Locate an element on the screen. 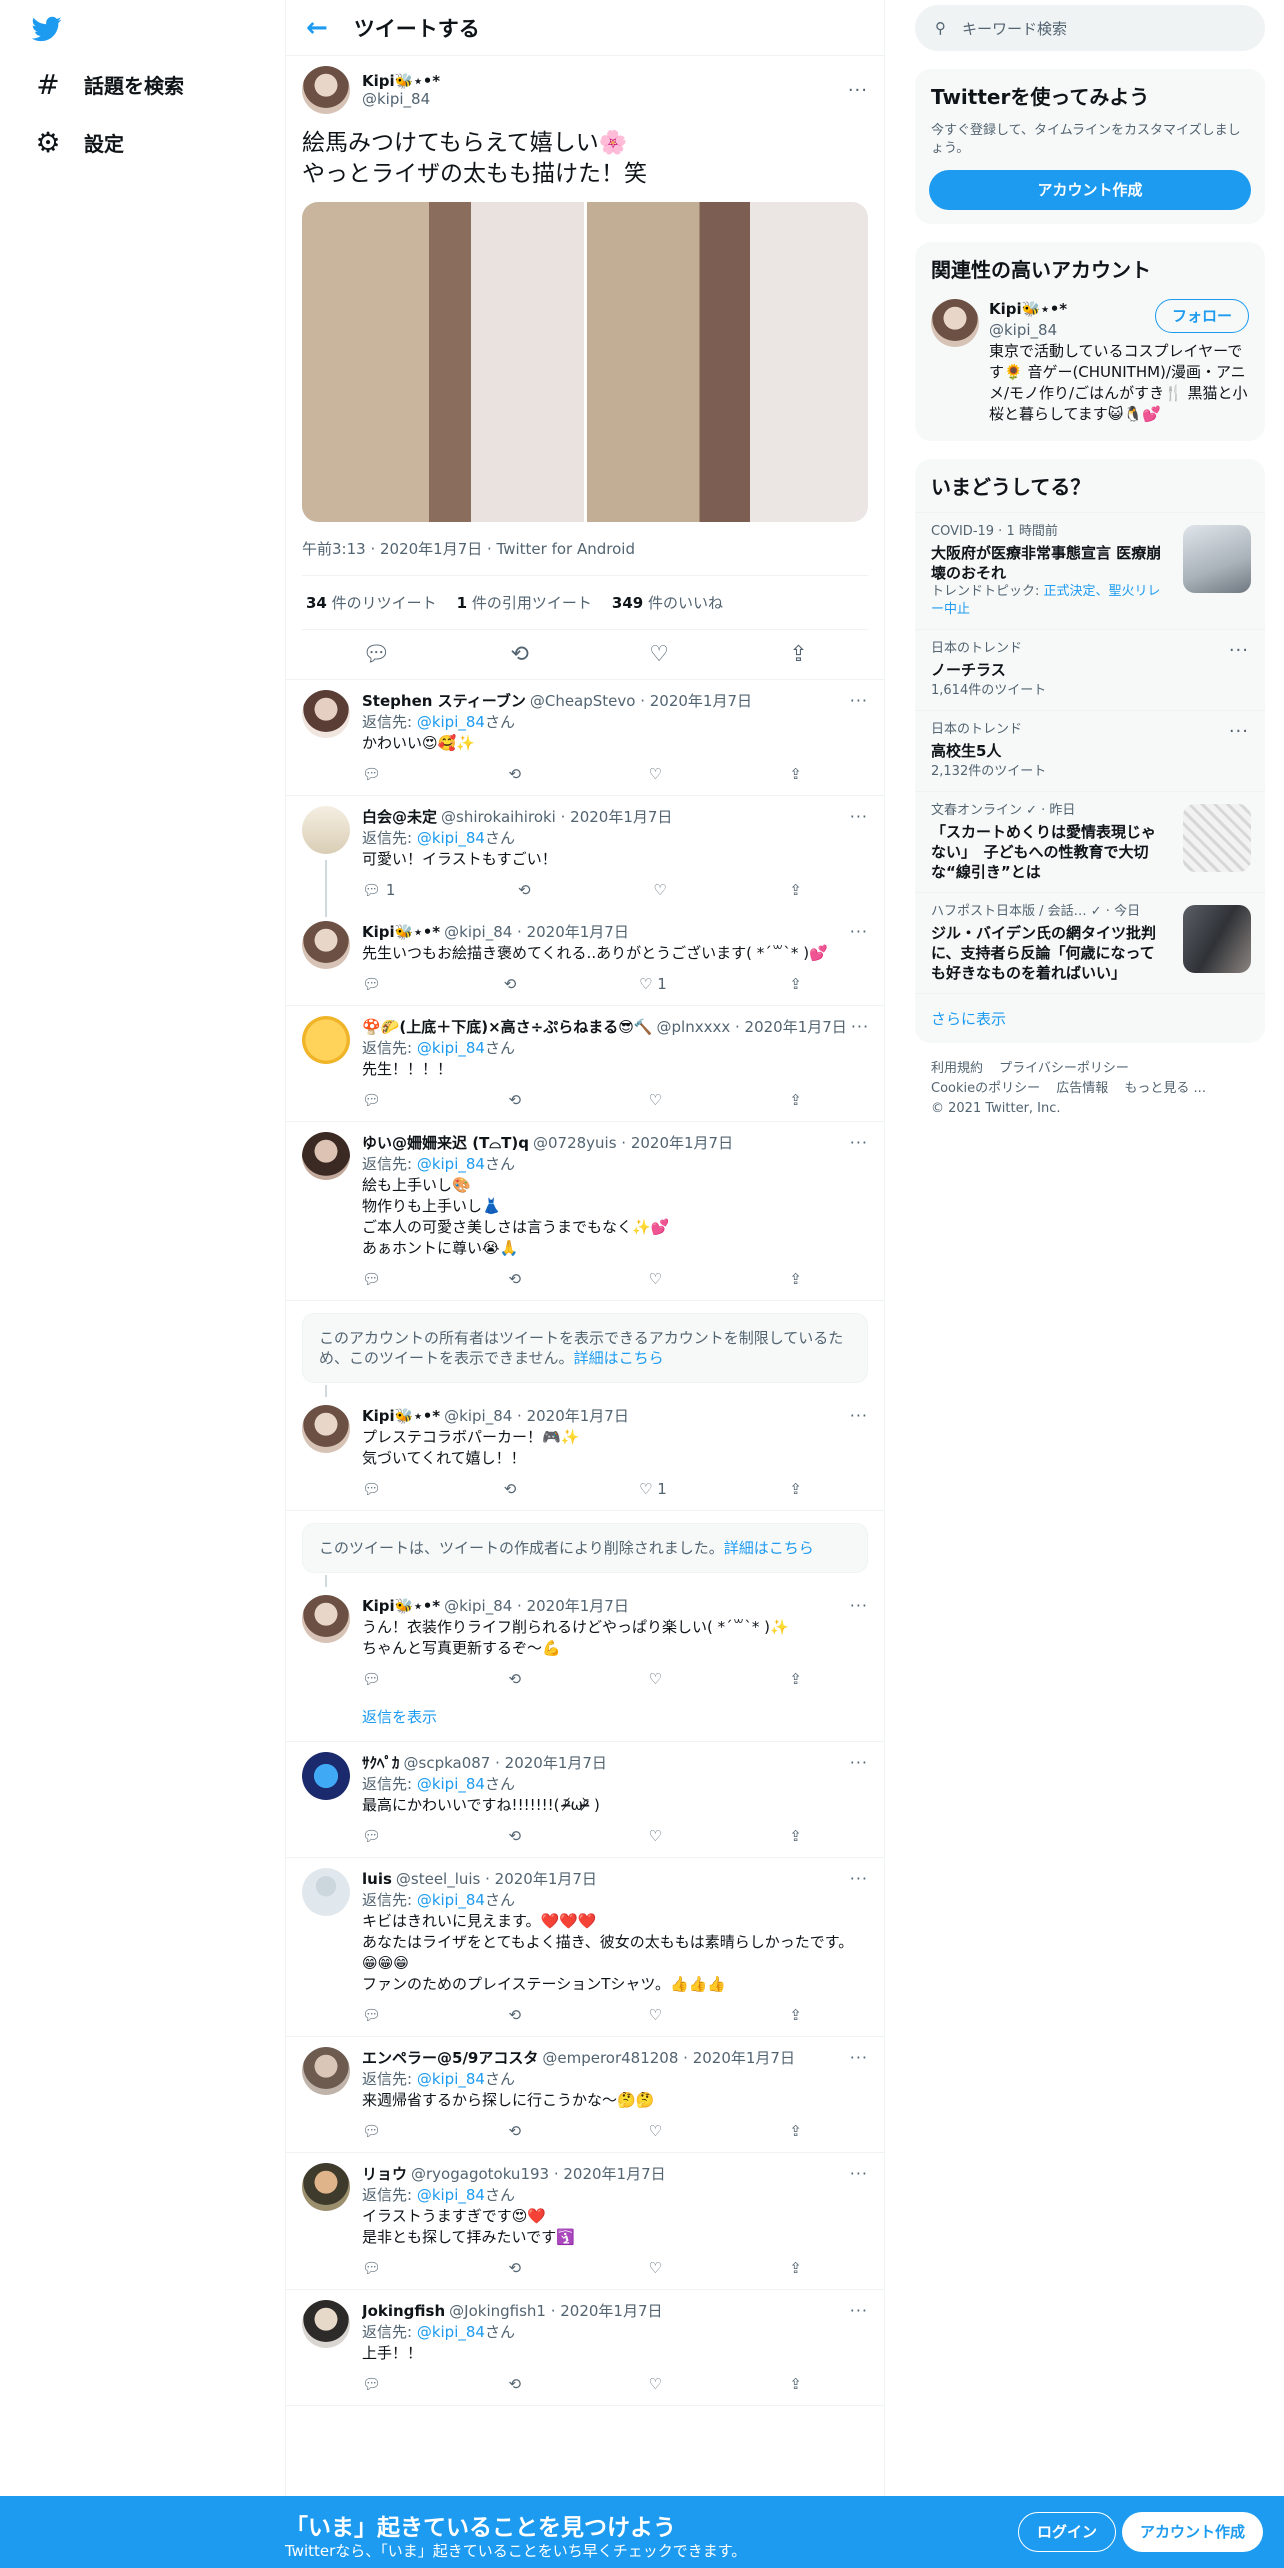  trend-item: 日本のトレンド ノーチラス 1,614件のツイート ··· is located at coordinates (1090, 669).